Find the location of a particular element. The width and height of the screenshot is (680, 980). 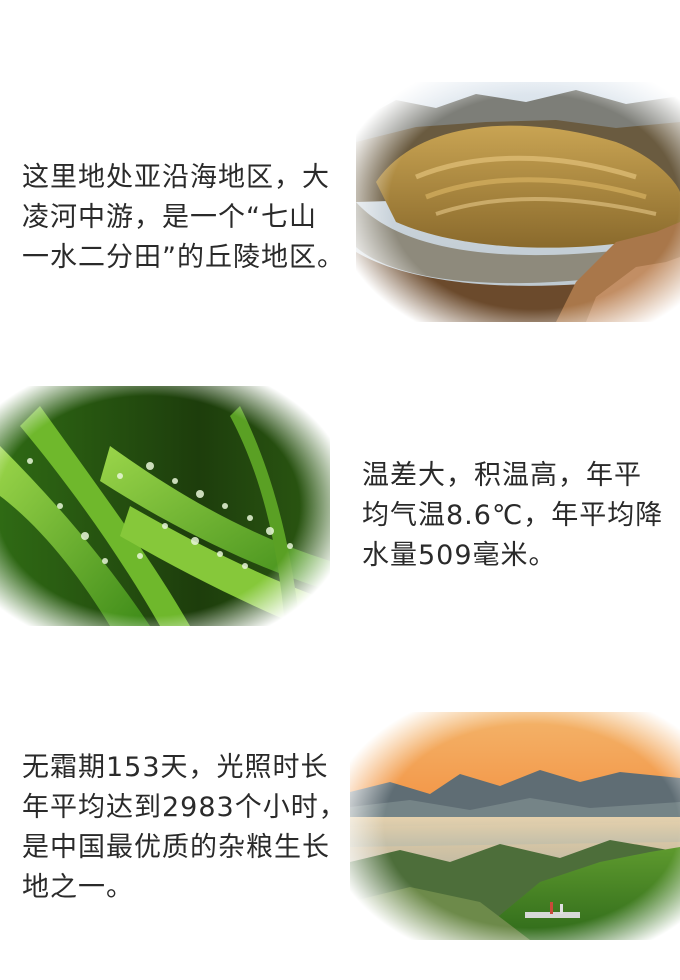

section-1-text: 这里地处亚沿海地区，大 凌河中游，是一个“七山 一水二分田”的丘陵地区。 is located at coordinates (183, 218).